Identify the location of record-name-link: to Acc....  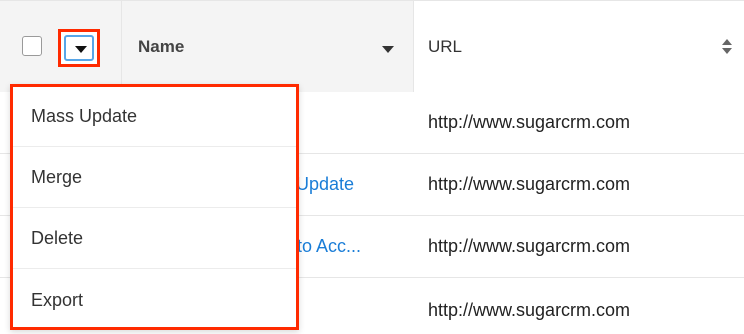
(329, 246).